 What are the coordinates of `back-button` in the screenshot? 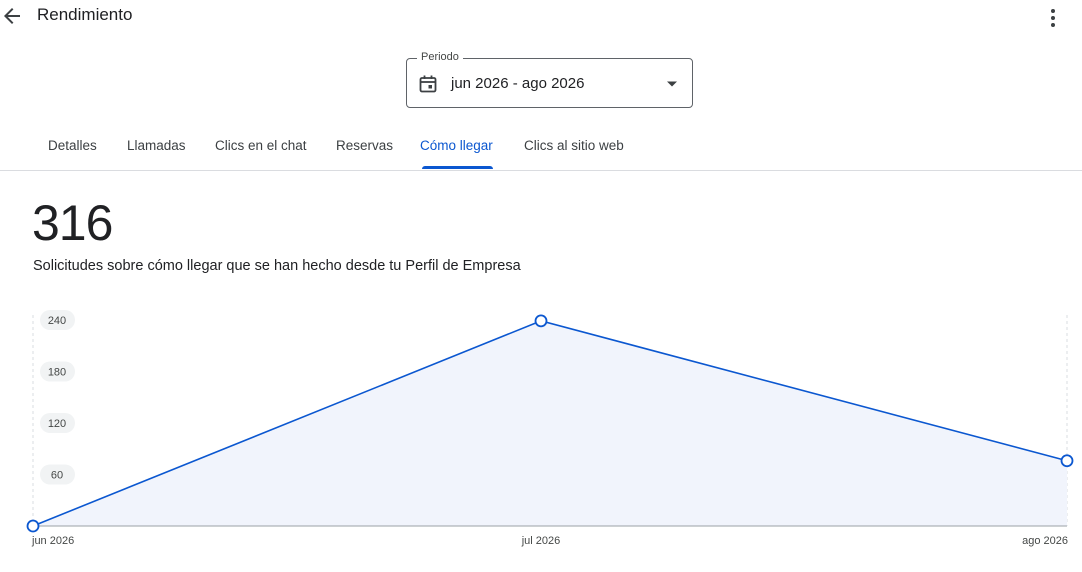 It's located at (12, 16).